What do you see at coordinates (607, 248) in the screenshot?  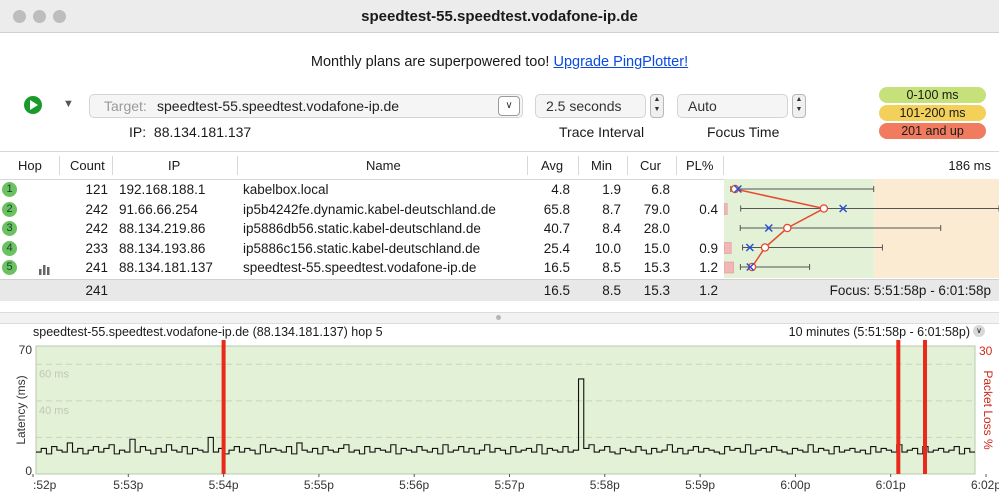 I see `cell-min: 10.0` at bounding box center [607, 248].